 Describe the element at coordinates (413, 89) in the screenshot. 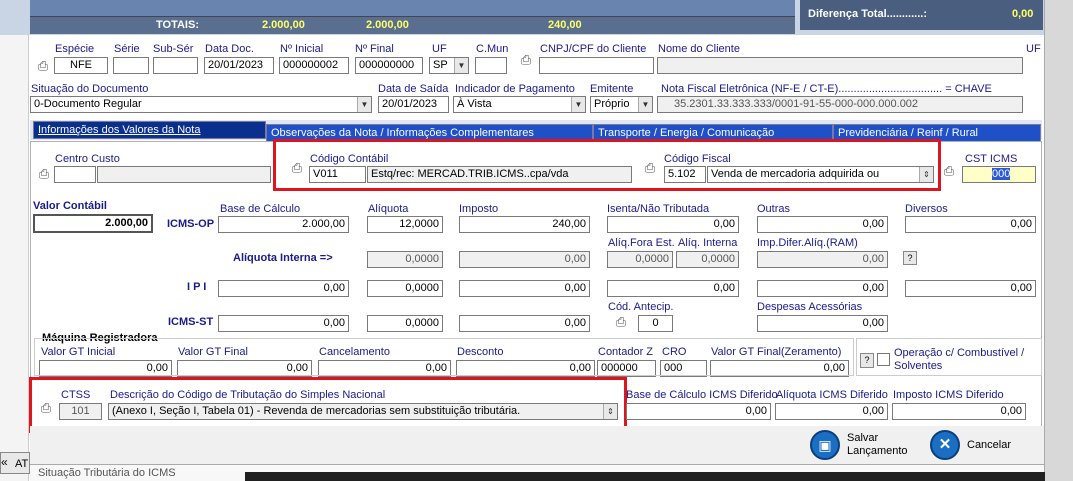

I see `datasaida-label: Data de Saída` at that location.